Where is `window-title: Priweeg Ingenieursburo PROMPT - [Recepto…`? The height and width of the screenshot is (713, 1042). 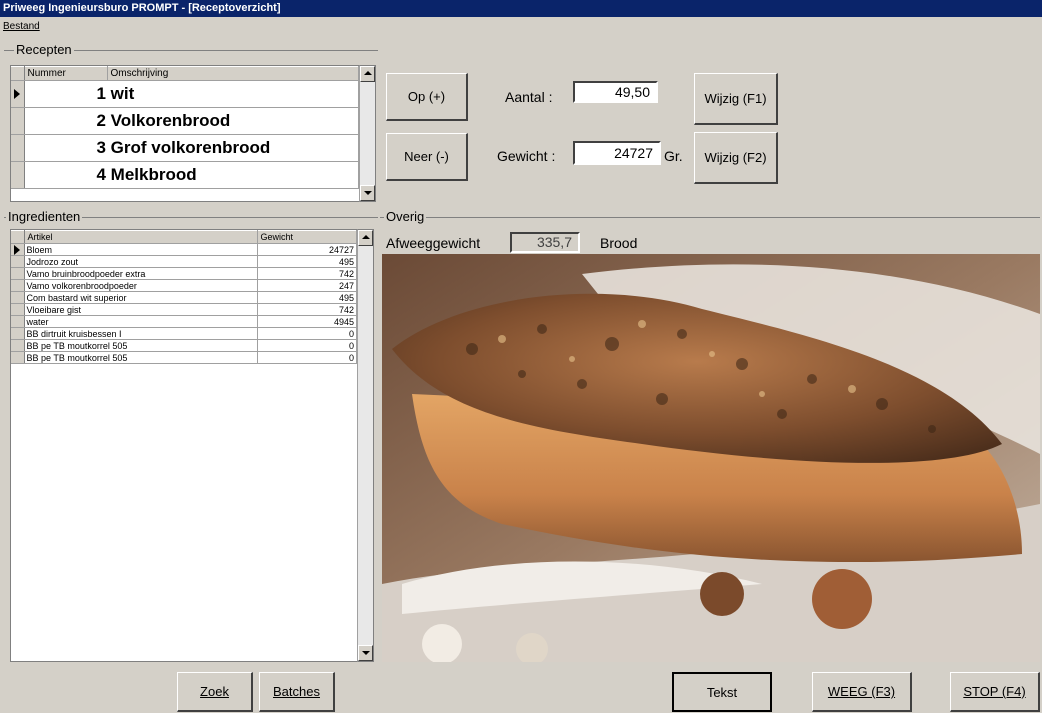 window-title: Priweeg Ingenieursburo PROMPT - [Recepto… is located at coordinates (521, 8).